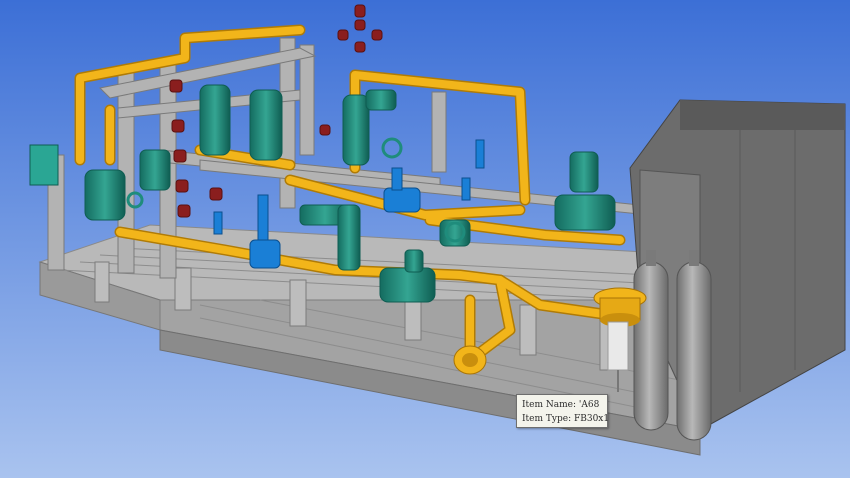 The height and width of the screenshot is (478, 850). I want to click on item-name-value: 'A68, so click(589, 405).